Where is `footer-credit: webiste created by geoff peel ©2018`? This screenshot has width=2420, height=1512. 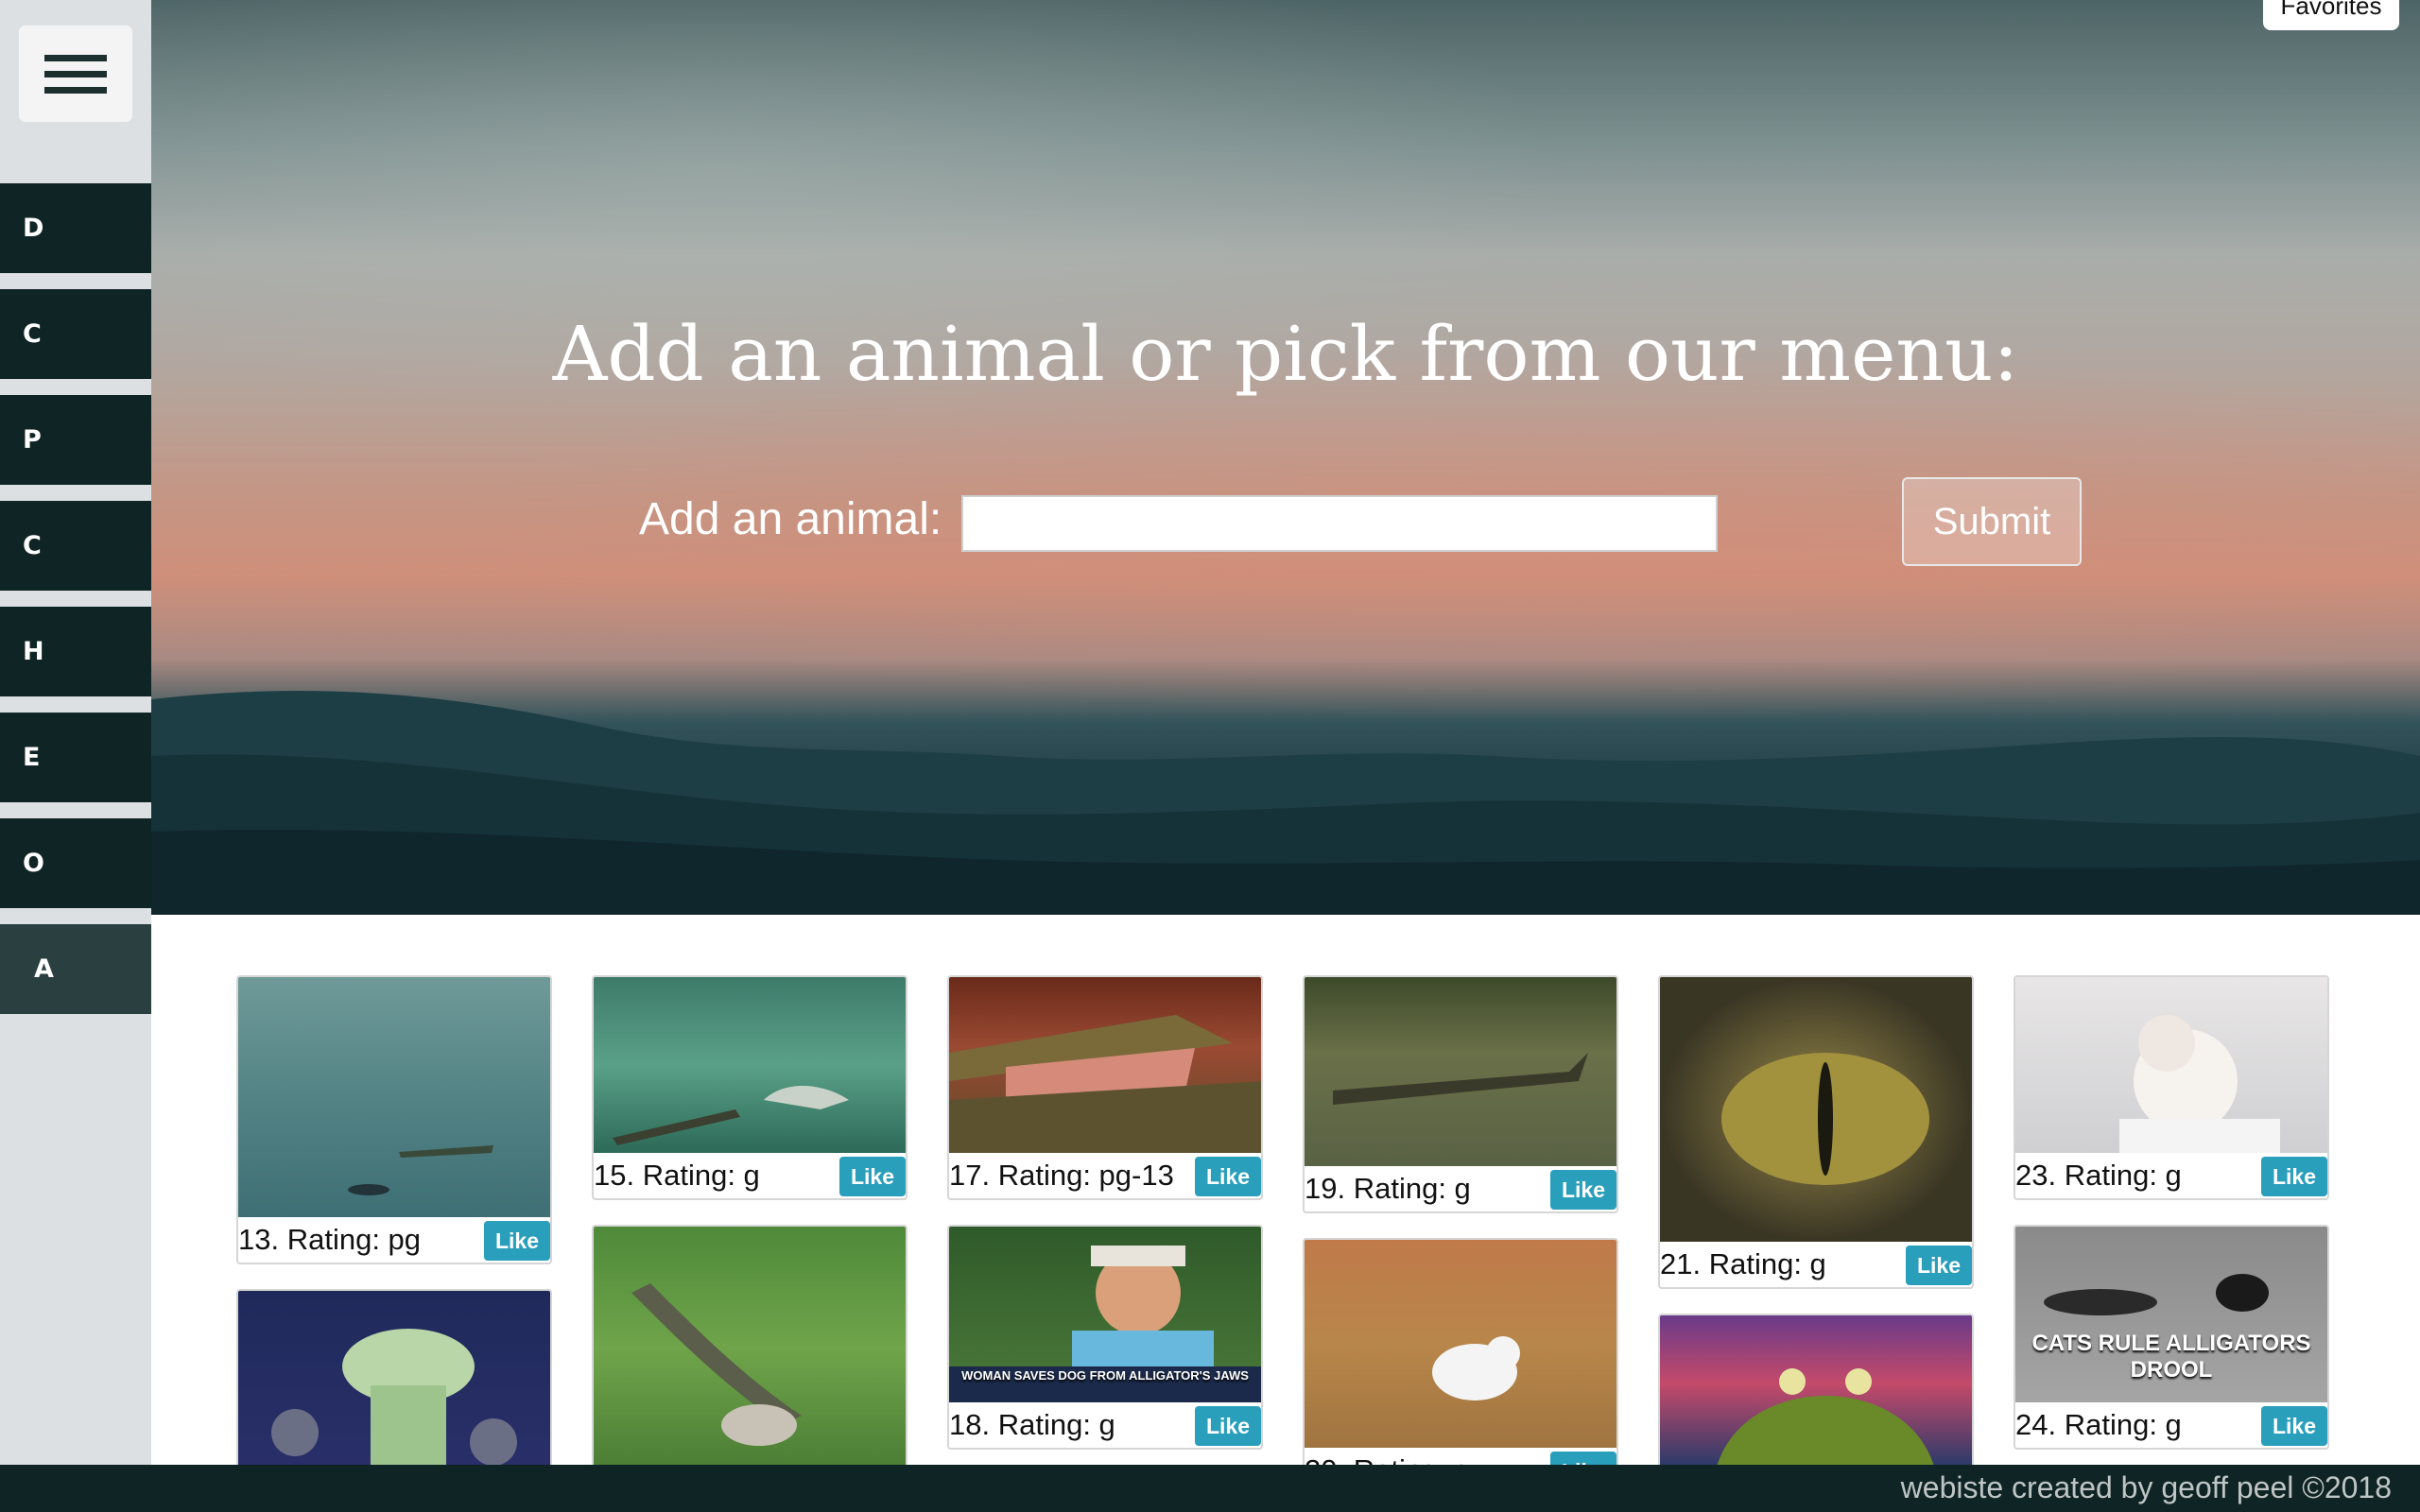
footer-credit: webiste created by geoff peel ©2018 is located at coordinates (2146, 1487).